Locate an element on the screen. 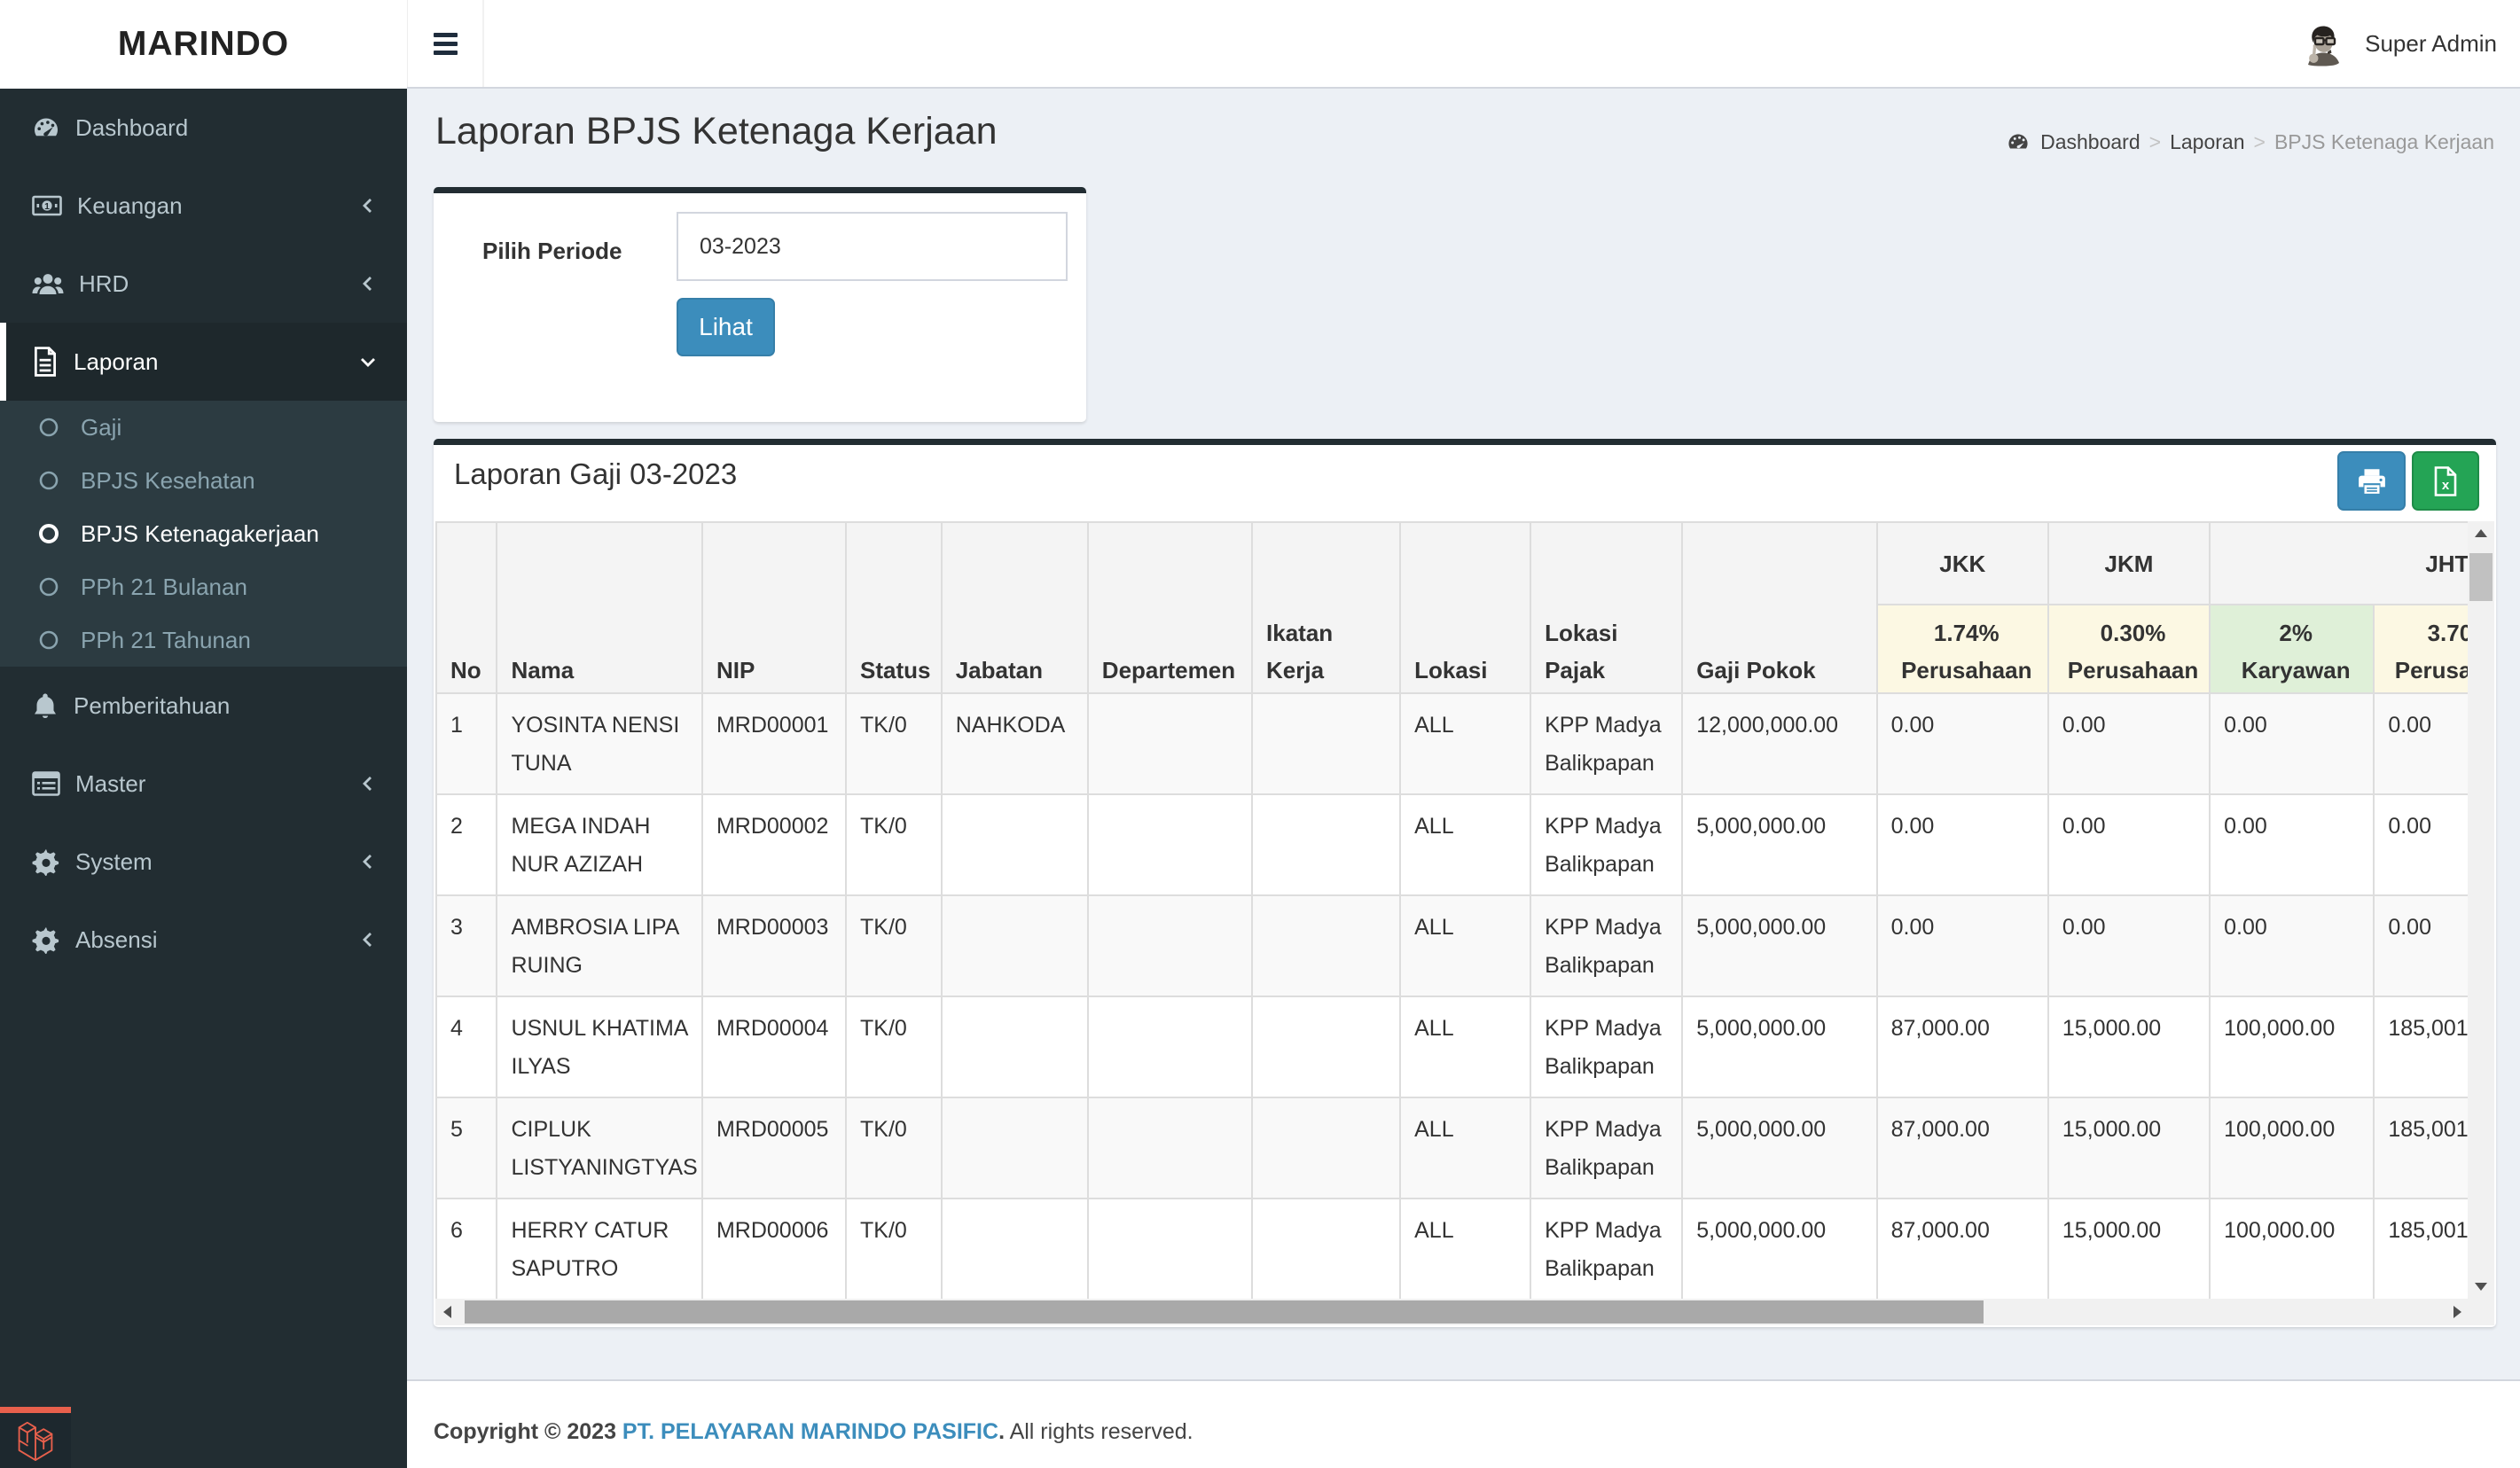 The height and width of the screenshot is (1468, 2520). svg-text: 1 is located at coordinates (47, 206).